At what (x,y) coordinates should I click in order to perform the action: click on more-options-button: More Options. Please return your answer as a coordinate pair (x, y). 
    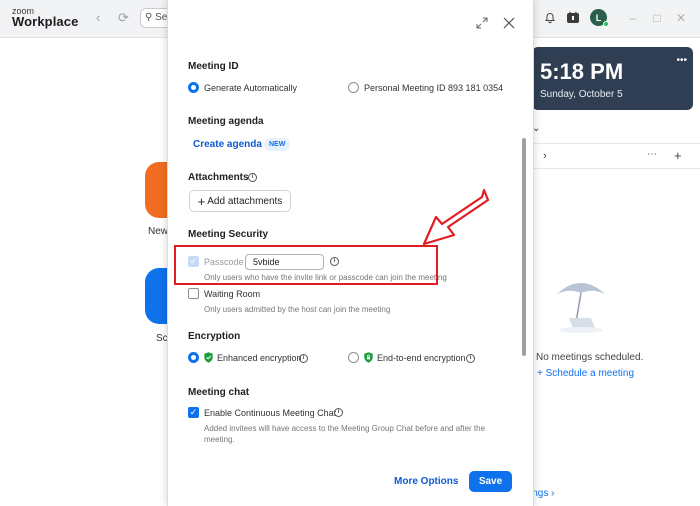
    Looking at the image, I should click on (426, 481).